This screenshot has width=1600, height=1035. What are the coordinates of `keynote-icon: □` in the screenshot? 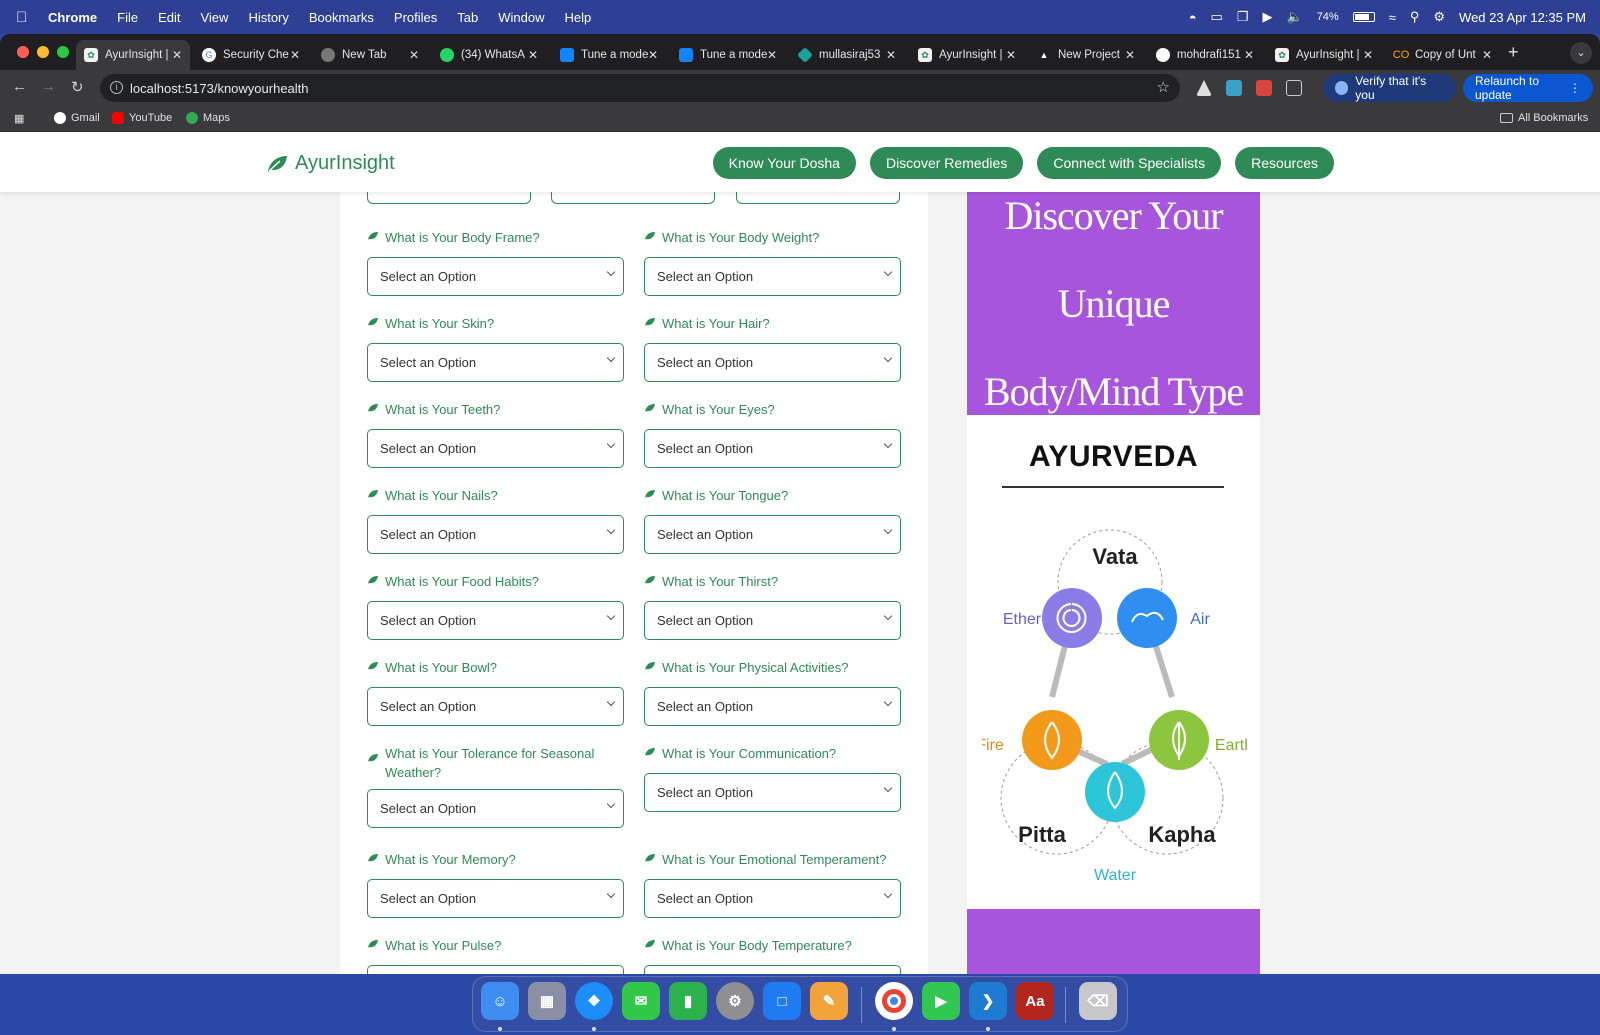 It's located at (782, 1001).